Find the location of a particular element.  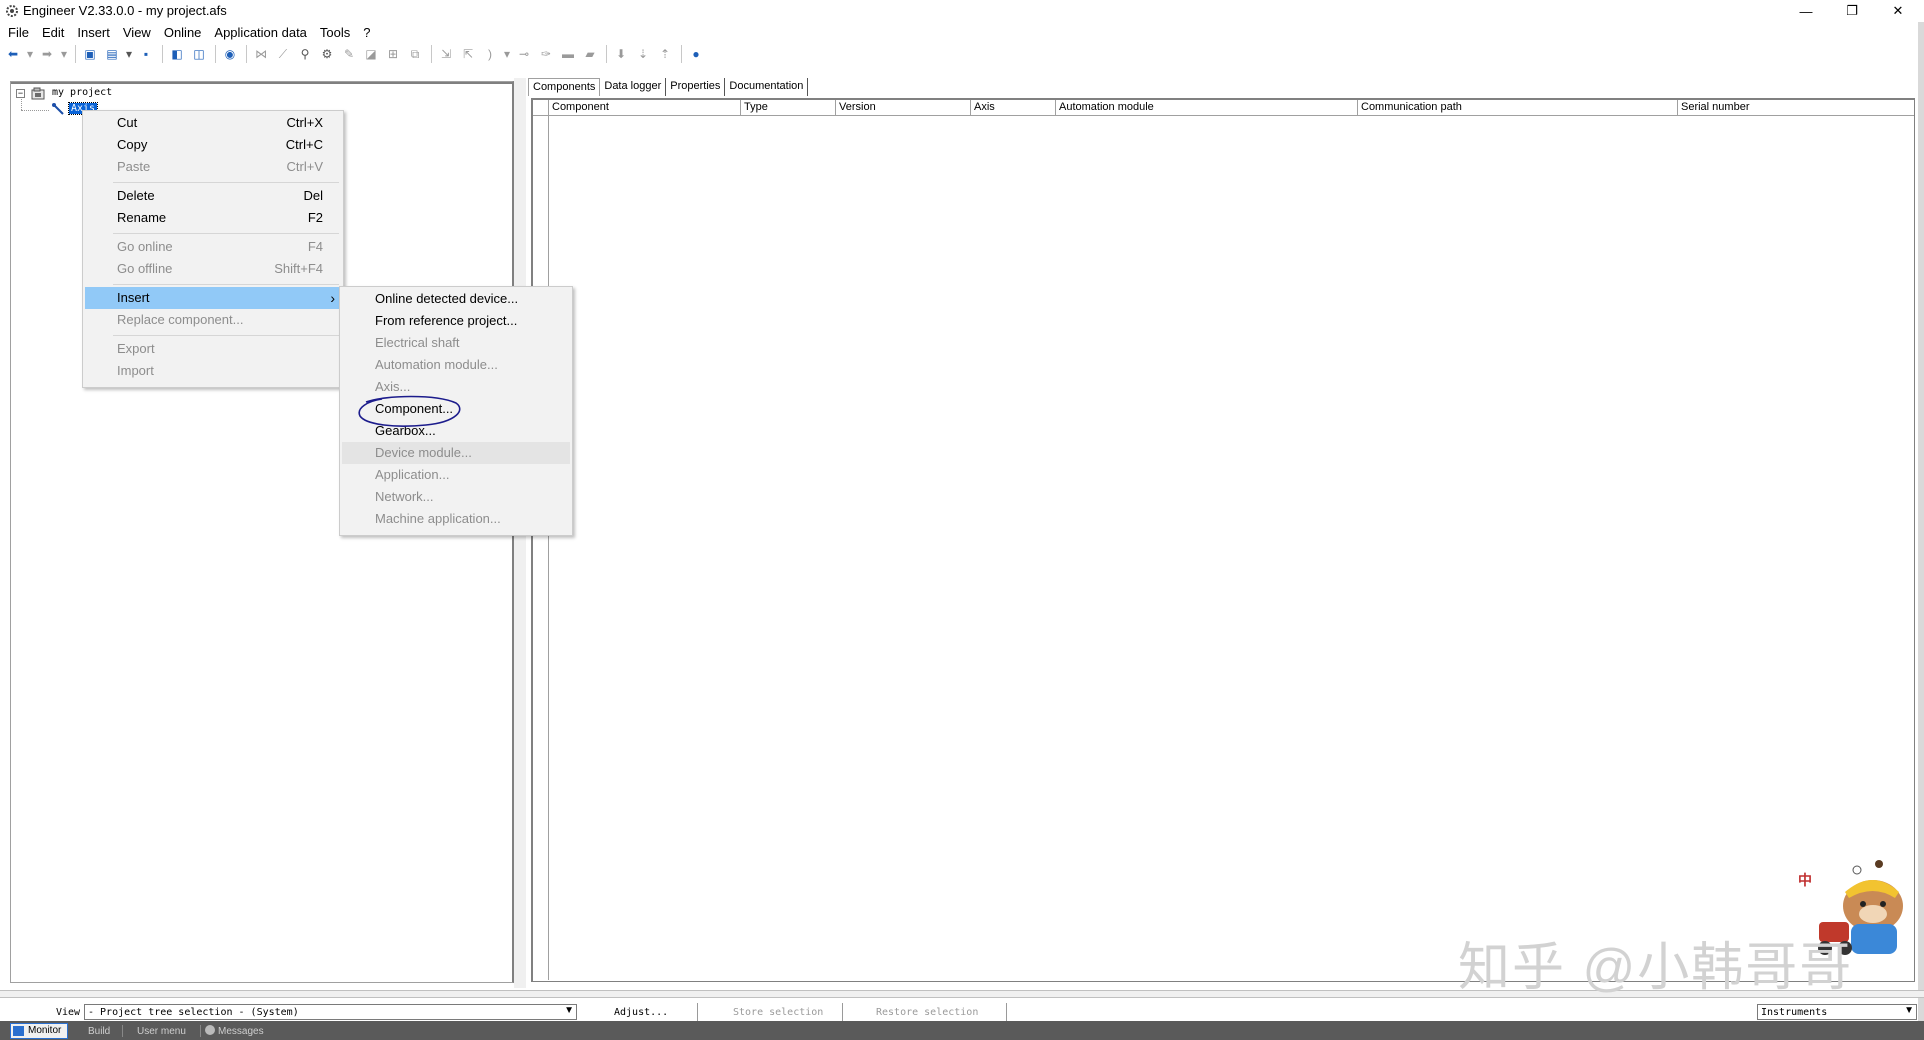

new-project-icon: ▣ is located at coordinates (90, 54).